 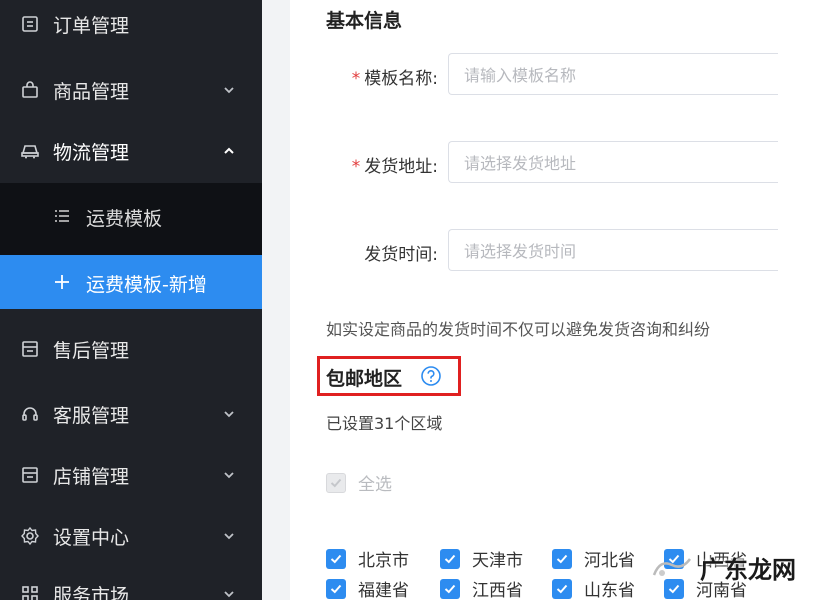 I want to click on plus-icon, so click(x=62, y=282).